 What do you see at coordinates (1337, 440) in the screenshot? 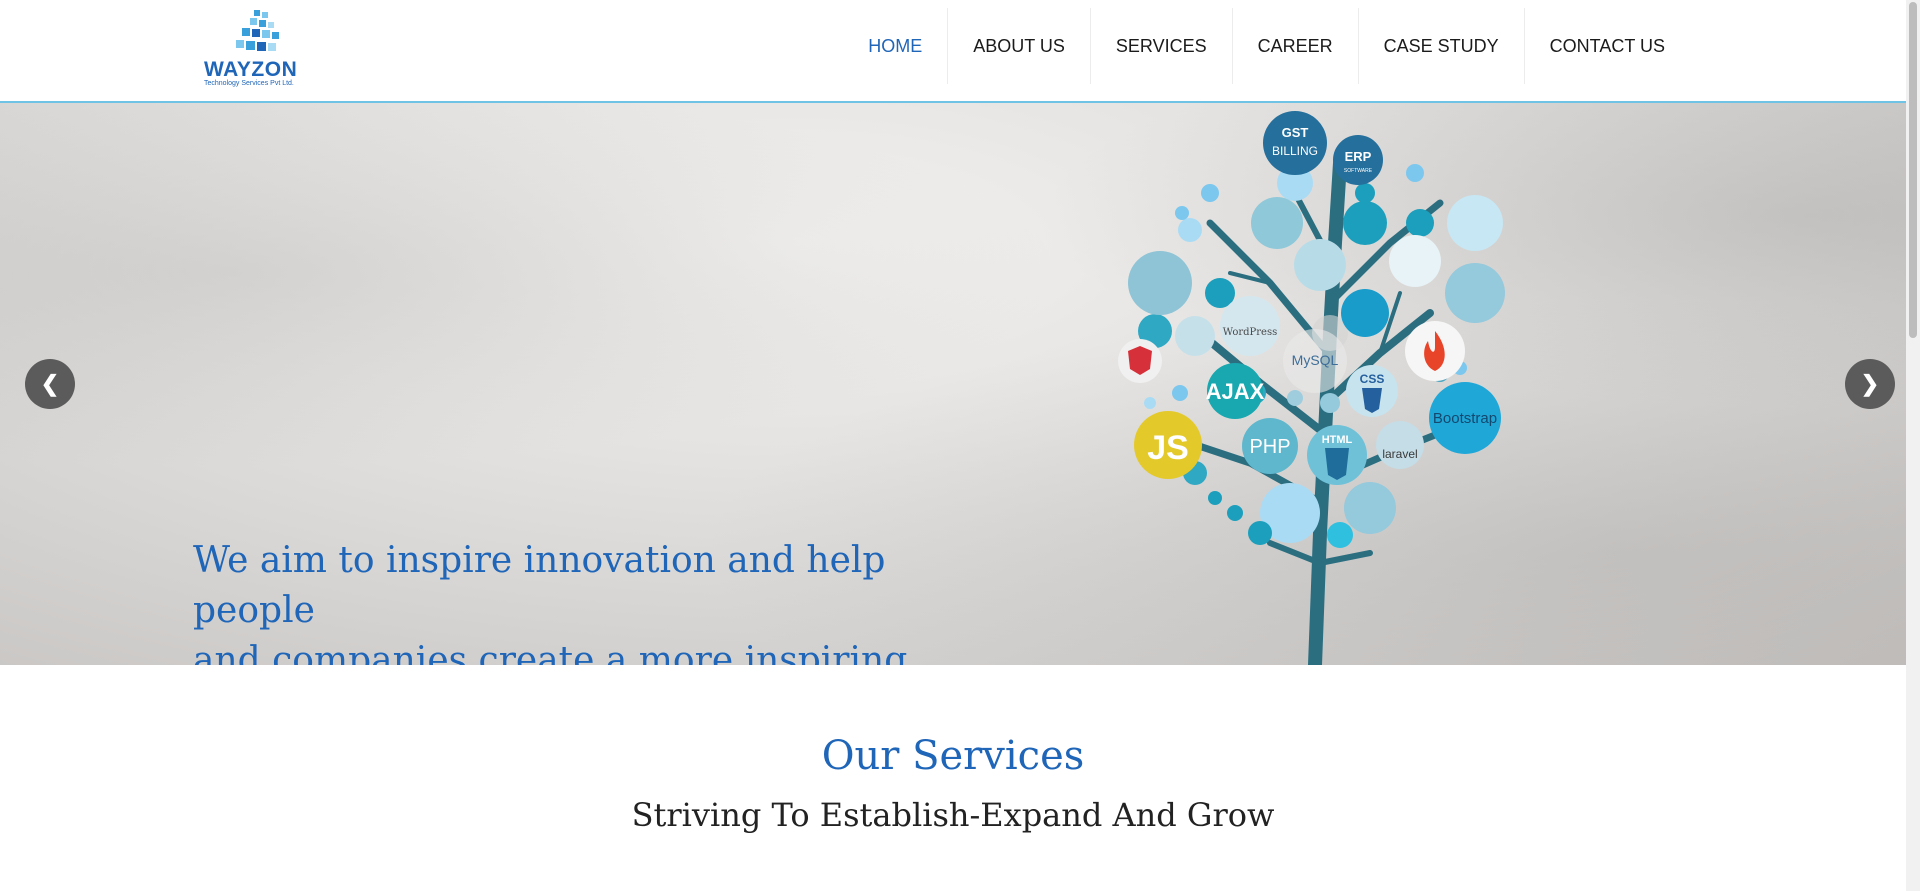
I see `tree-label-html: HTML` at bounding box center [1337, 440].